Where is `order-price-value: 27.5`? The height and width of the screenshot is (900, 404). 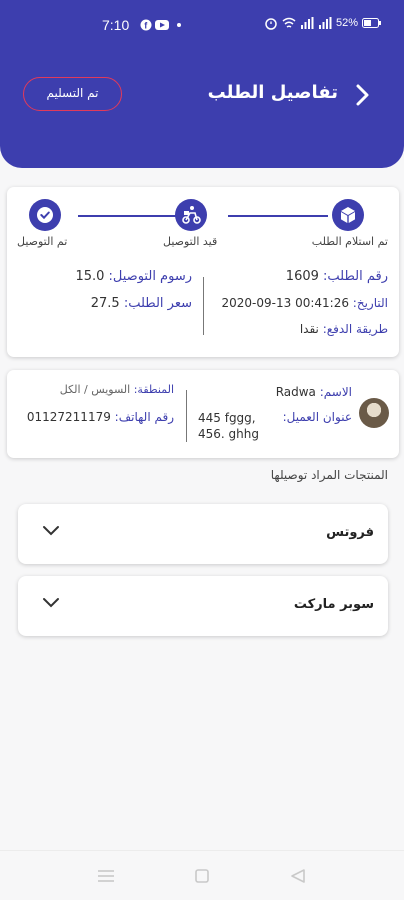 order-price-value: 27.5 is located at coordinates (105, 303).